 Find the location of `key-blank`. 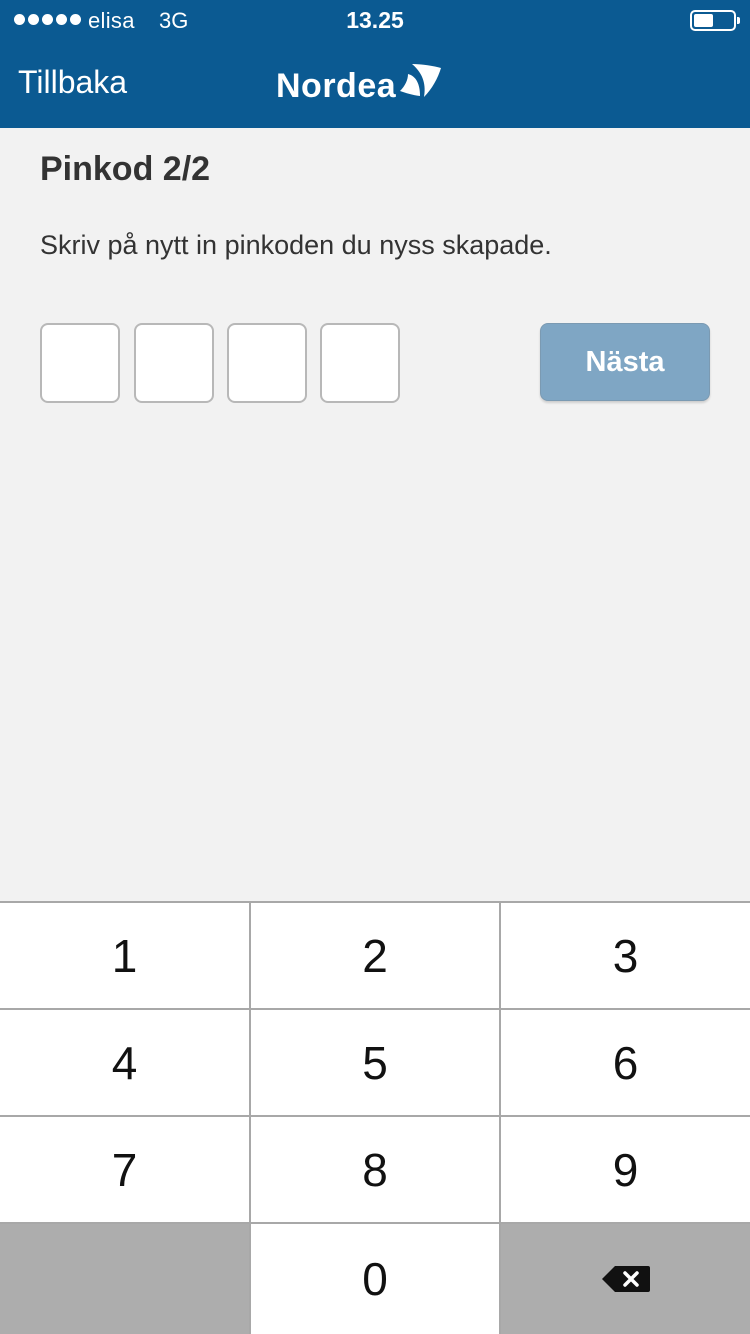

key-blank is located at coordinates (124, 1279).